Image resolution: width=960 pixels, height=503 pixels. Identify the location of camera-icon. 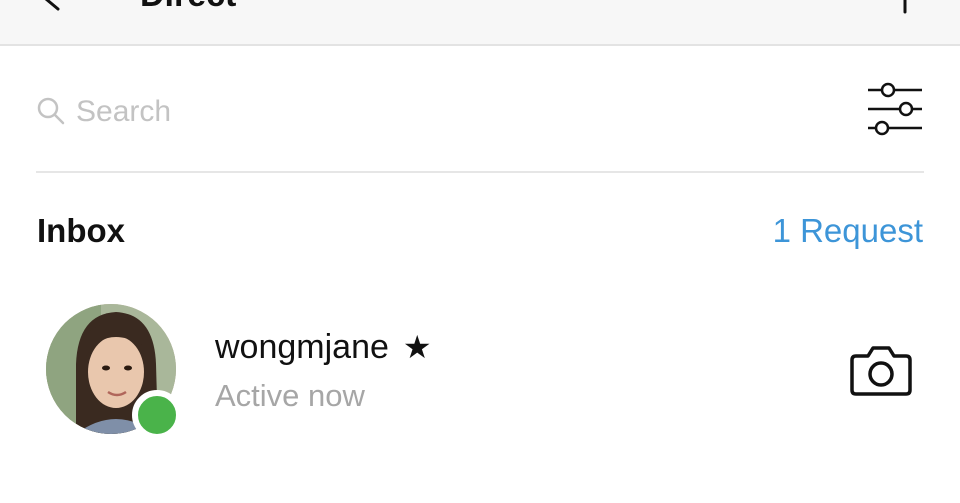
(881, 370).